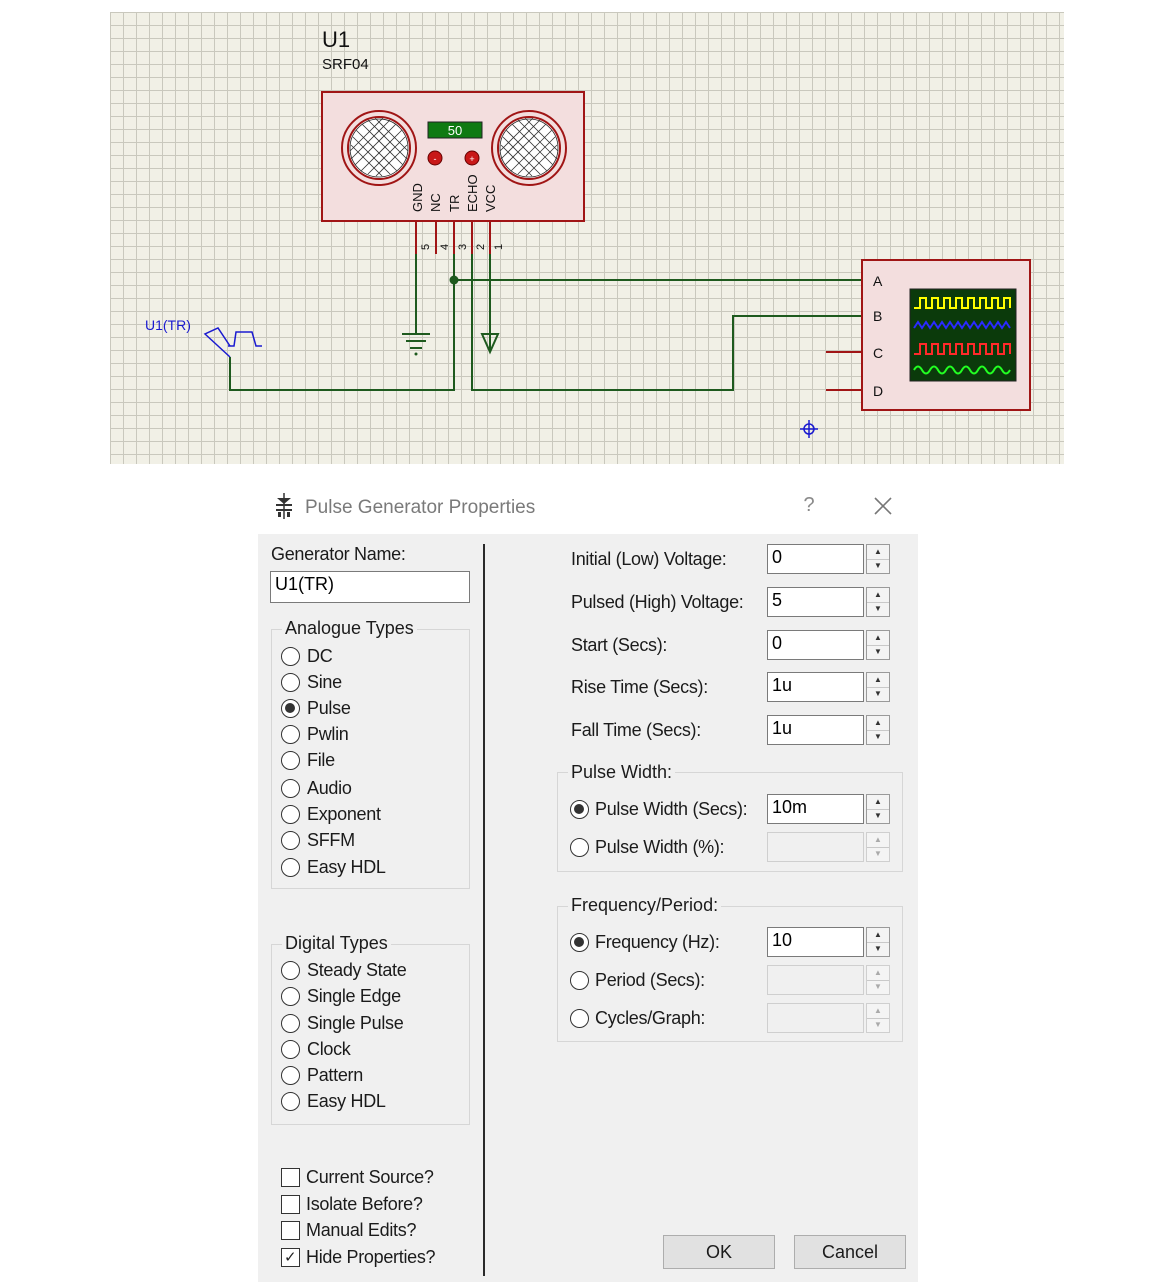 This screenshot has height=1288, width=1170. What do you see at coordinates (354, 996) in the screenshot?
I see `radio-label: Single Edge` at bounding box center [354, 996].